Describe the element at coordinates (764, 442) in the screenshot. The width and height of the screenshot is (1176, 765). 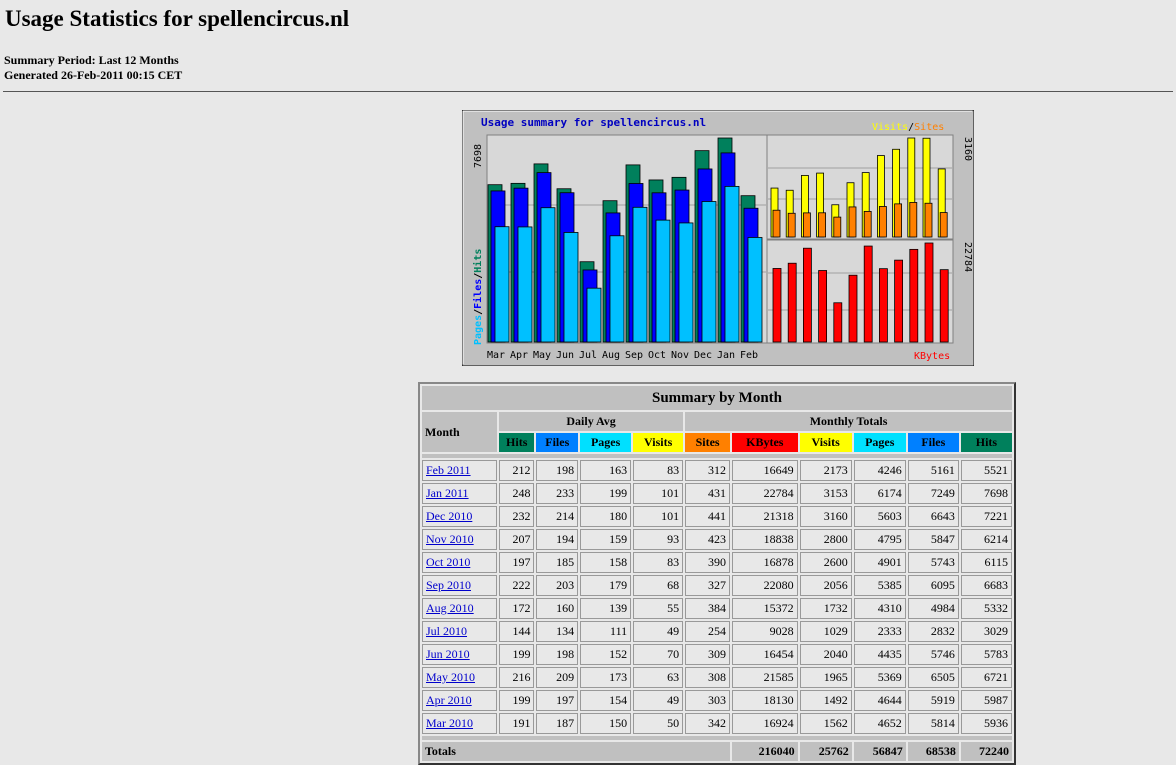
I see `monthly-col-kbytes: KBytes` at that location.